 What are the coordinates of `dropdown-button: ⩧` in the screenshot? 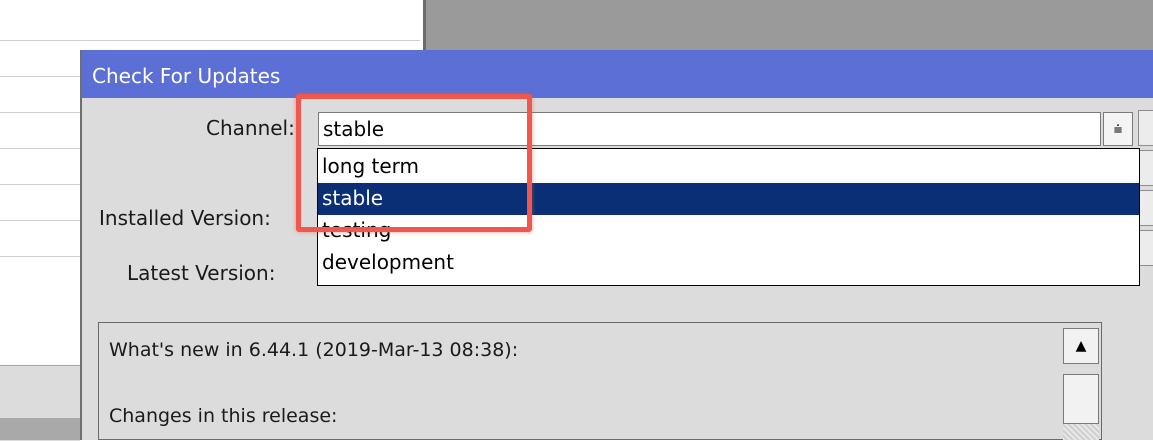 It's located at (1118, 129).